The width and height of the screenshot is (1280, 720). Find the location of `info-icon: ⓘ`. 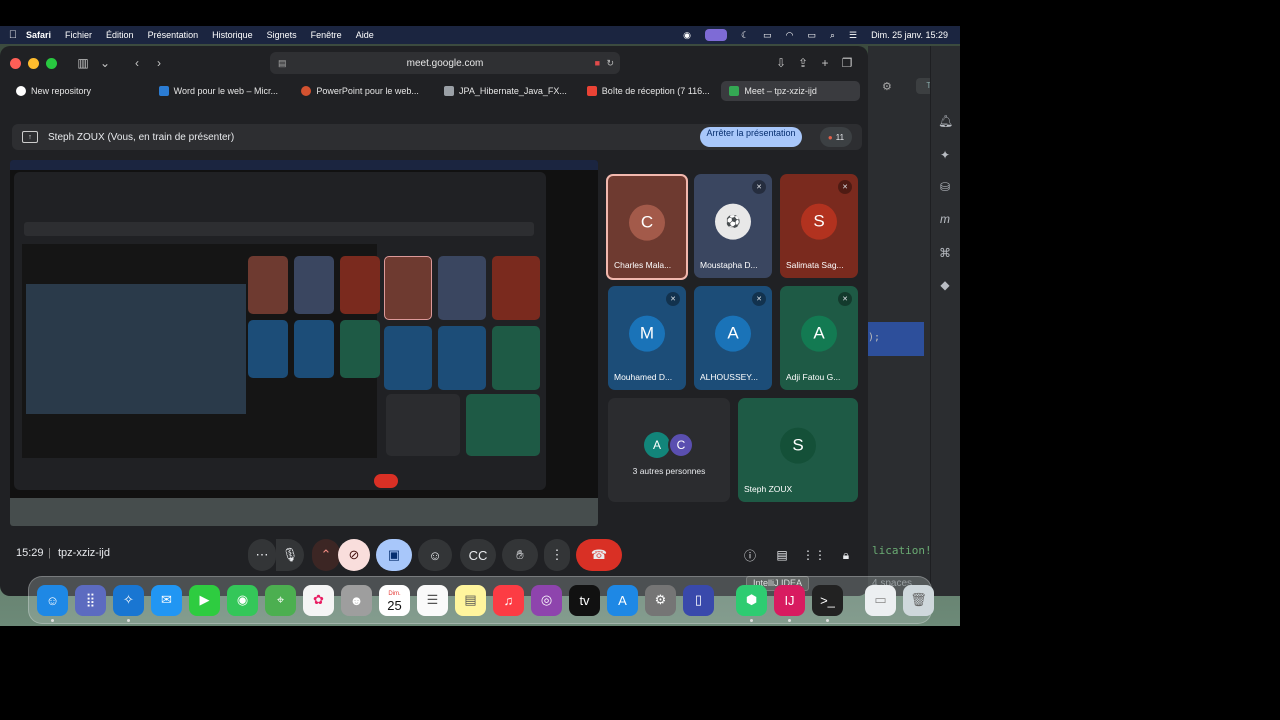

info-icon: ⓘ is located at coordinates (750, 555).